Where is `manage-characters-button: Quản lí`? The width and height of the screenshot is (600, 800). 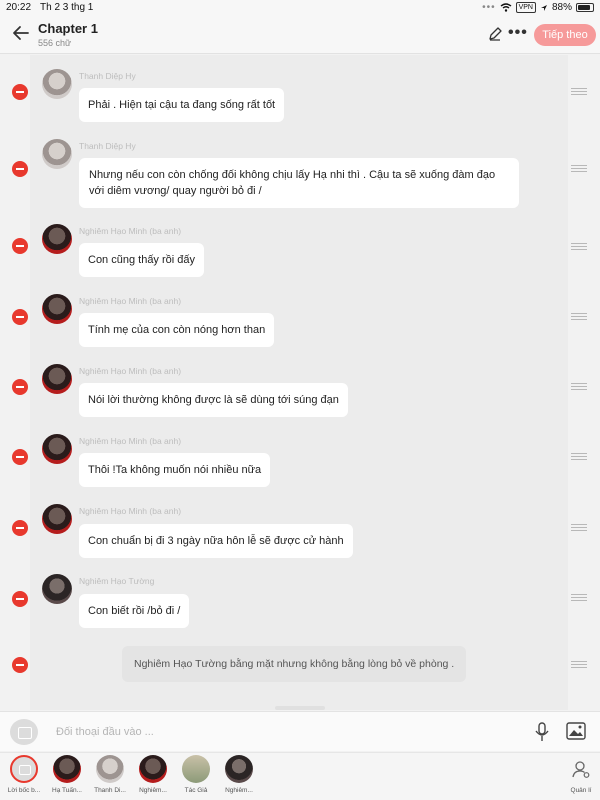 manage-characters-button: Quản lí is located at coordinates (581, 776).